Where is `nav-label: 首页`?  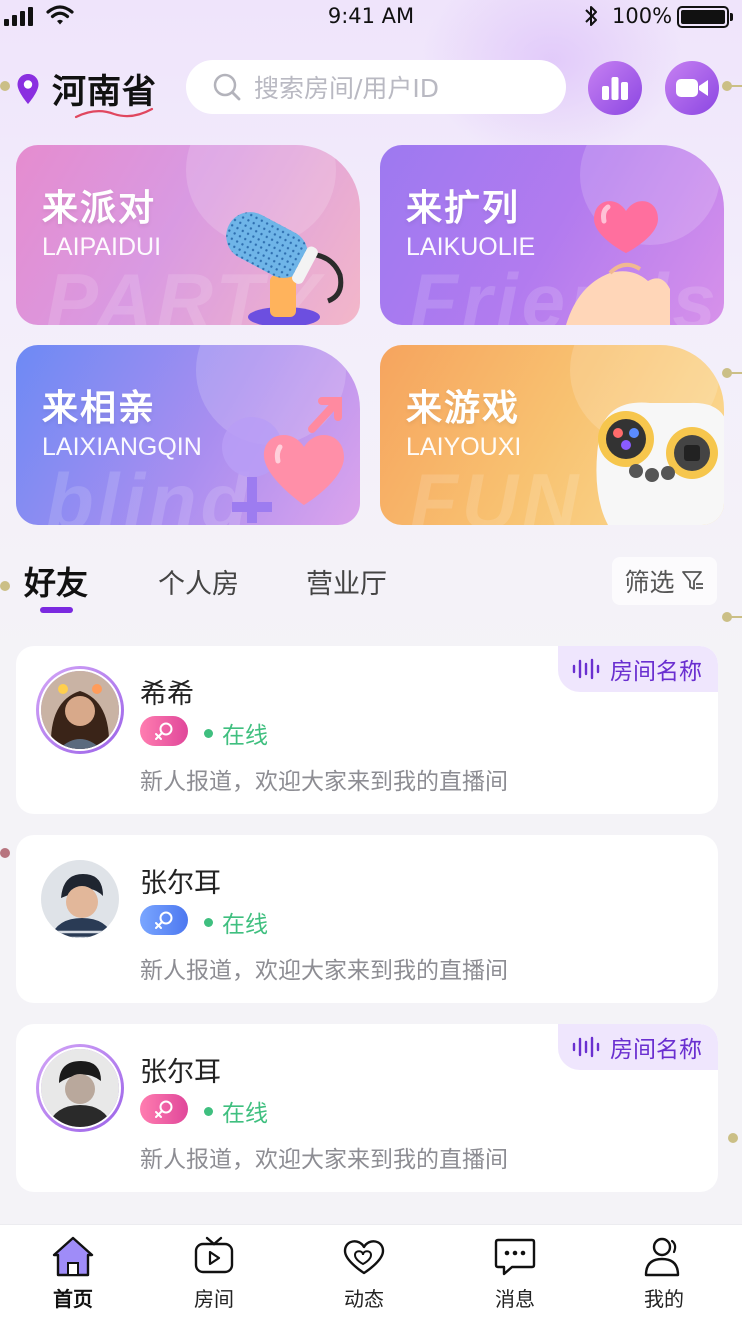 nav-label: 首页 is located at coordinates (73, 1299).